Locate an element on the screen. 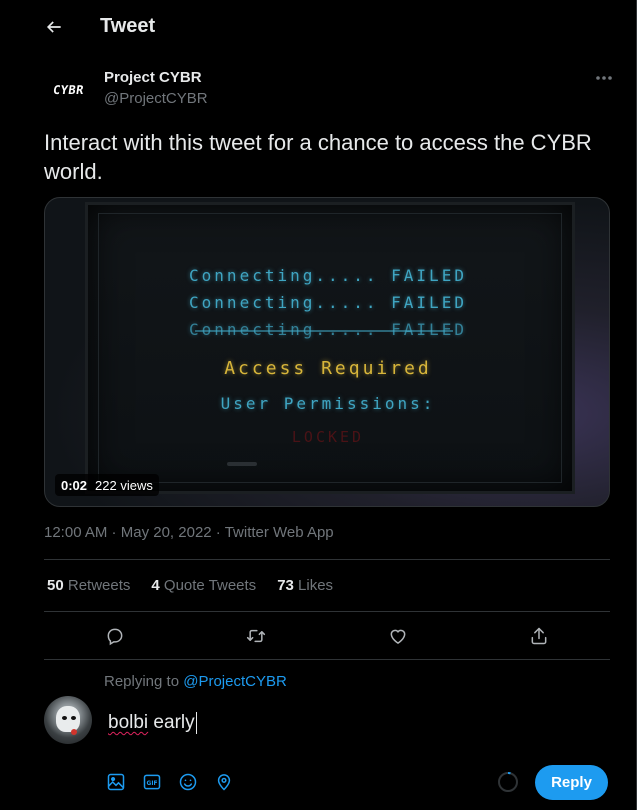  image-icon is located at coordinates (116, 782).